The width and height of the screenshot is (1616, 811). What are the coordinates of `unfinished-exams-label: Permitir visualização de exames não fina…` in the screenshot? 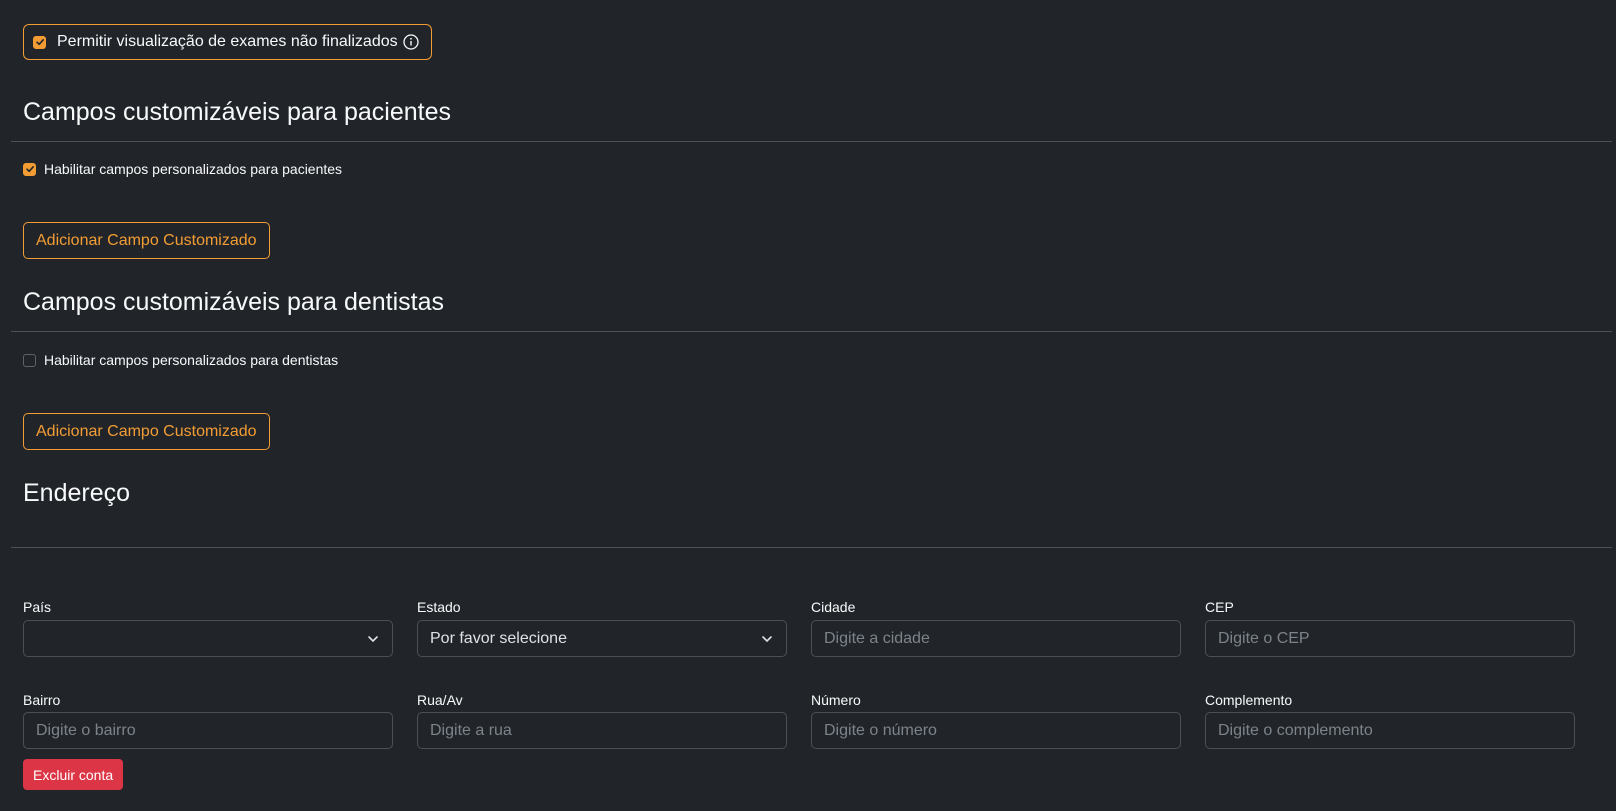 It's located at (227, 41).